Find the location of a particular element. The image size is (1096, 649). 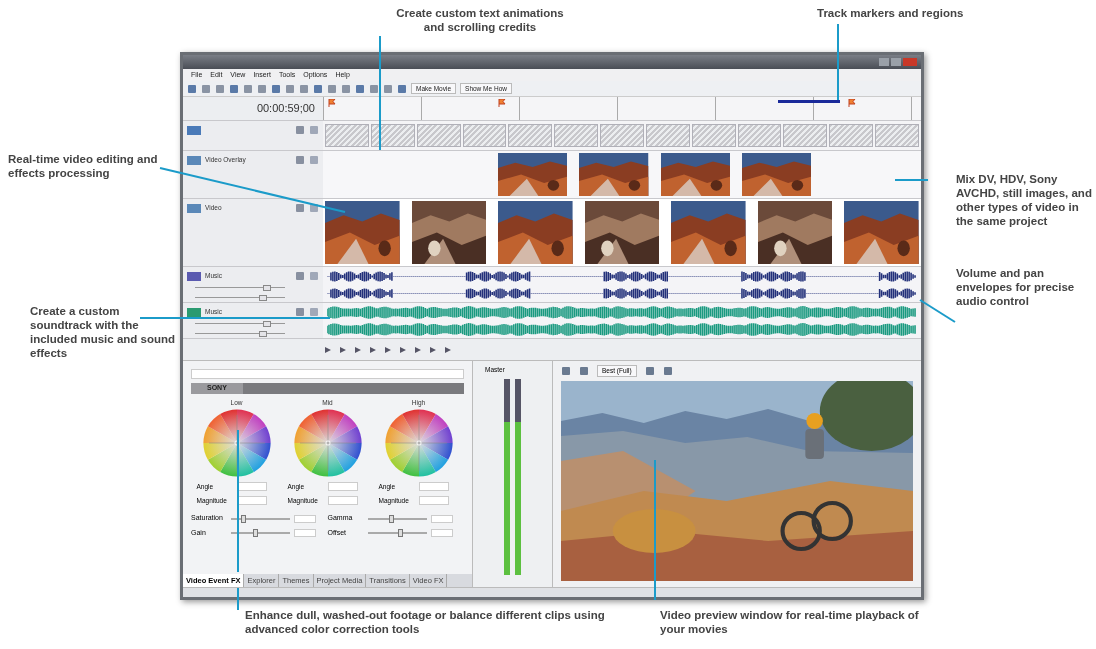

callout-text: Video preview window for real-time playback of your movies is located at coordinates (790, 622).